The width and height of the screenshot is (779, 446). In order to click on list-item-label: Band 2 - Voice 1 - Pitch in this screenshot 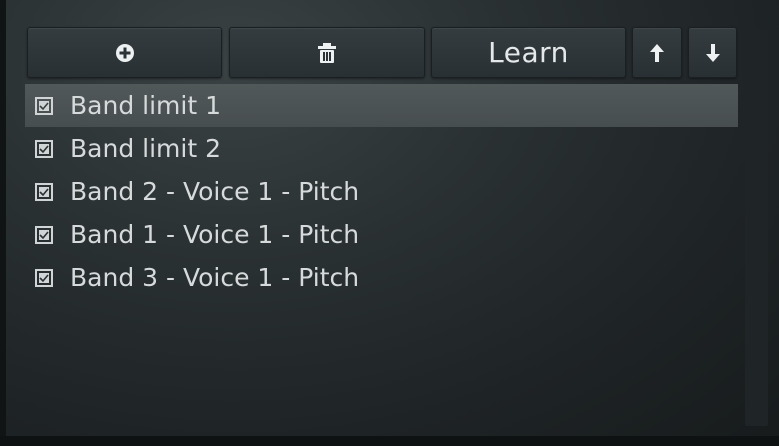, I will do `click(215, 191)`.